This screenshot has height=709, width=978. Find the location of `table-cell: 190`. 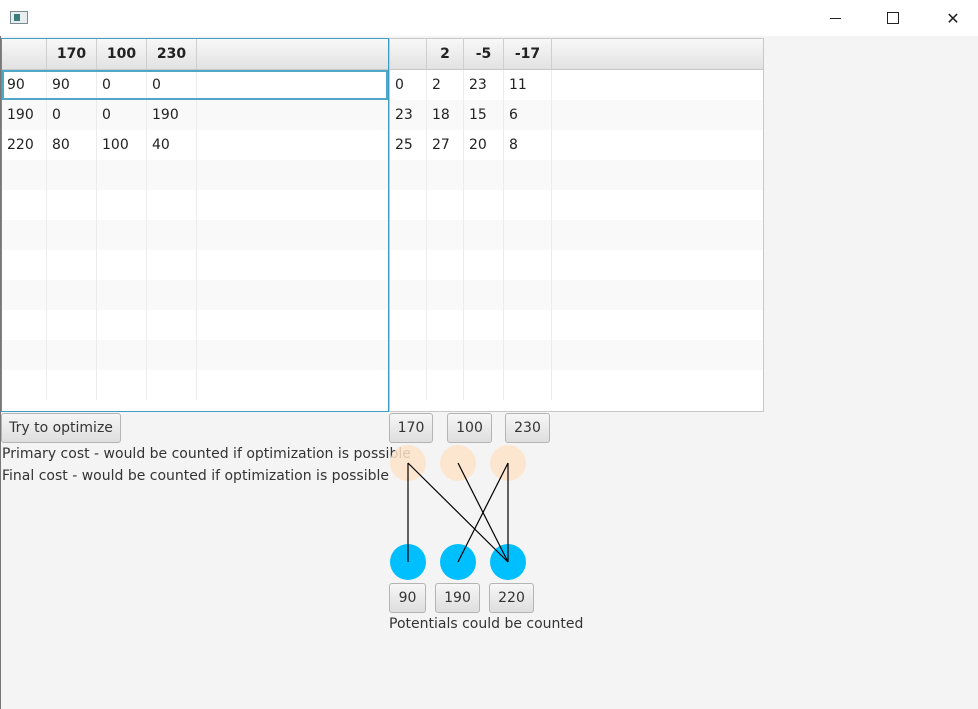

table-cell: 190 is located at coordinates (172, 115).